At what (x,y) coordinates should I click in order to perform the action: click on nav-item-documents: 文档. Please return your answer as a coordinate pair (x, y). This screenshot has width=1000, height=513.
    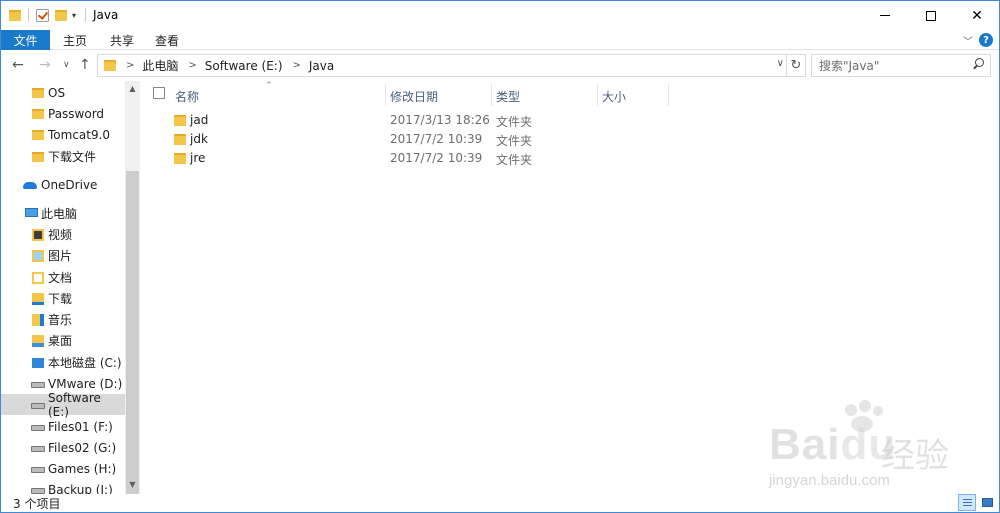
    Looking at the image, I should click on (63, 277).